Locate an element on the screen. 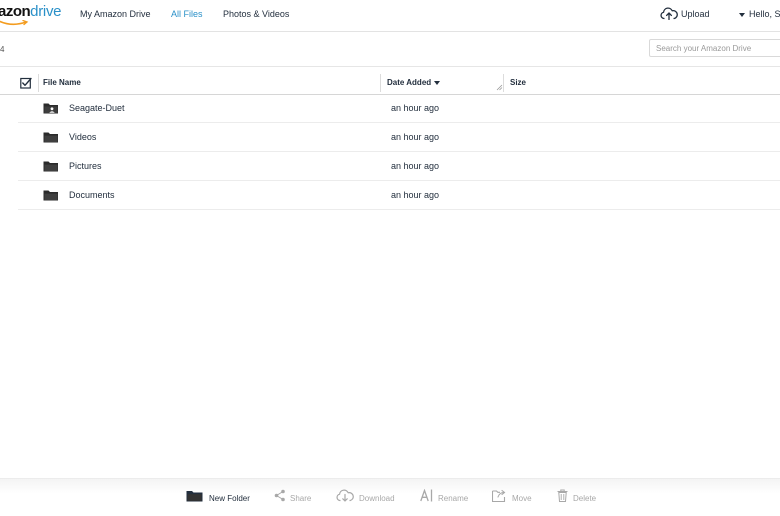 Image resolution: width=780 pixels, height=516 pixels. table-row: Seagate-Duet an hour ago is located at coordinates (399, 108).